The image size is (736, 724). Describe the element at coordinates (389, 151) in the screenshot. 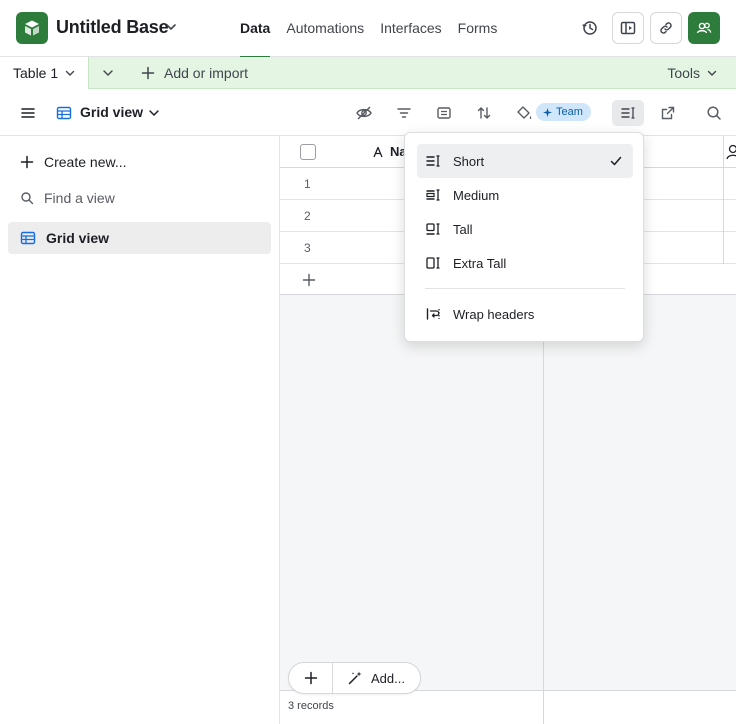

I see `column-header-name: Na` at that location.